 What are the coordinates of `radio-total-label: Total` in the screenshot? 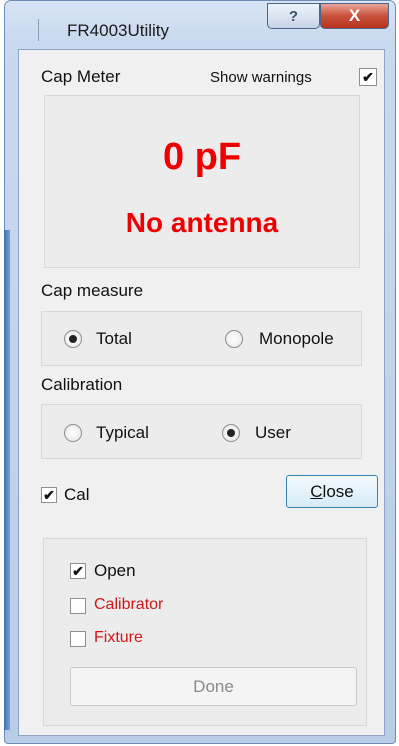 It's located at (114, 339).